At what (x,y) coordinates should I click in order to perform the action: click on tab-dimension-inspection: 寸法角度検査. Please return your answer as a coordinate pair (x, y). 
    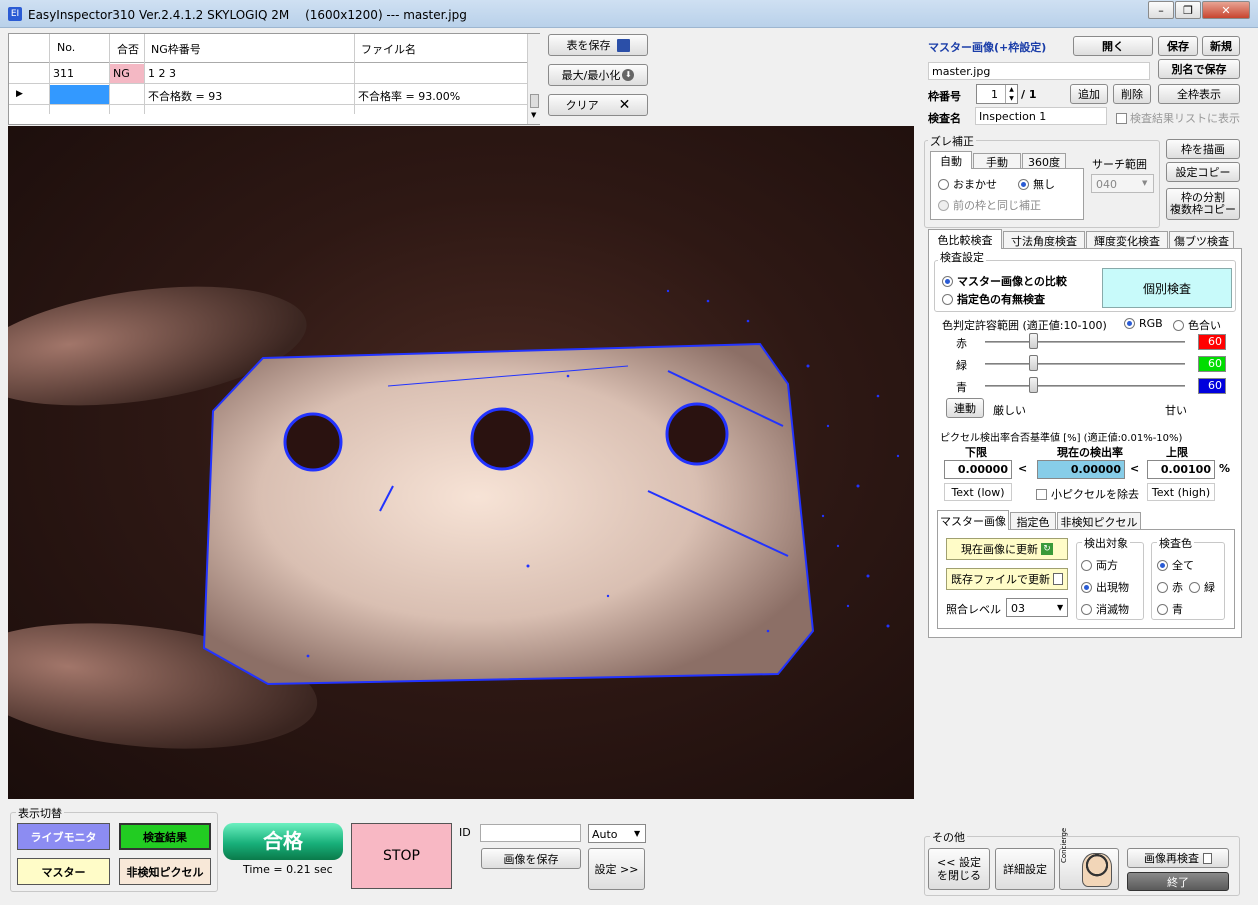
    Looking at the image, I should click on (1044, 240).